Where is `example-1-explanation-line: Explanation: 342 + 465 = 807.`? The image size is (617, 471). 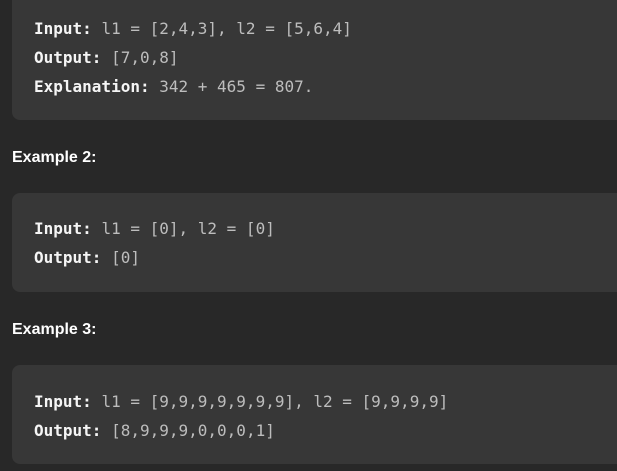 example-1-explanation-line: Explanation: 342 + 465 = 807. is located at coordinates (325, 86).